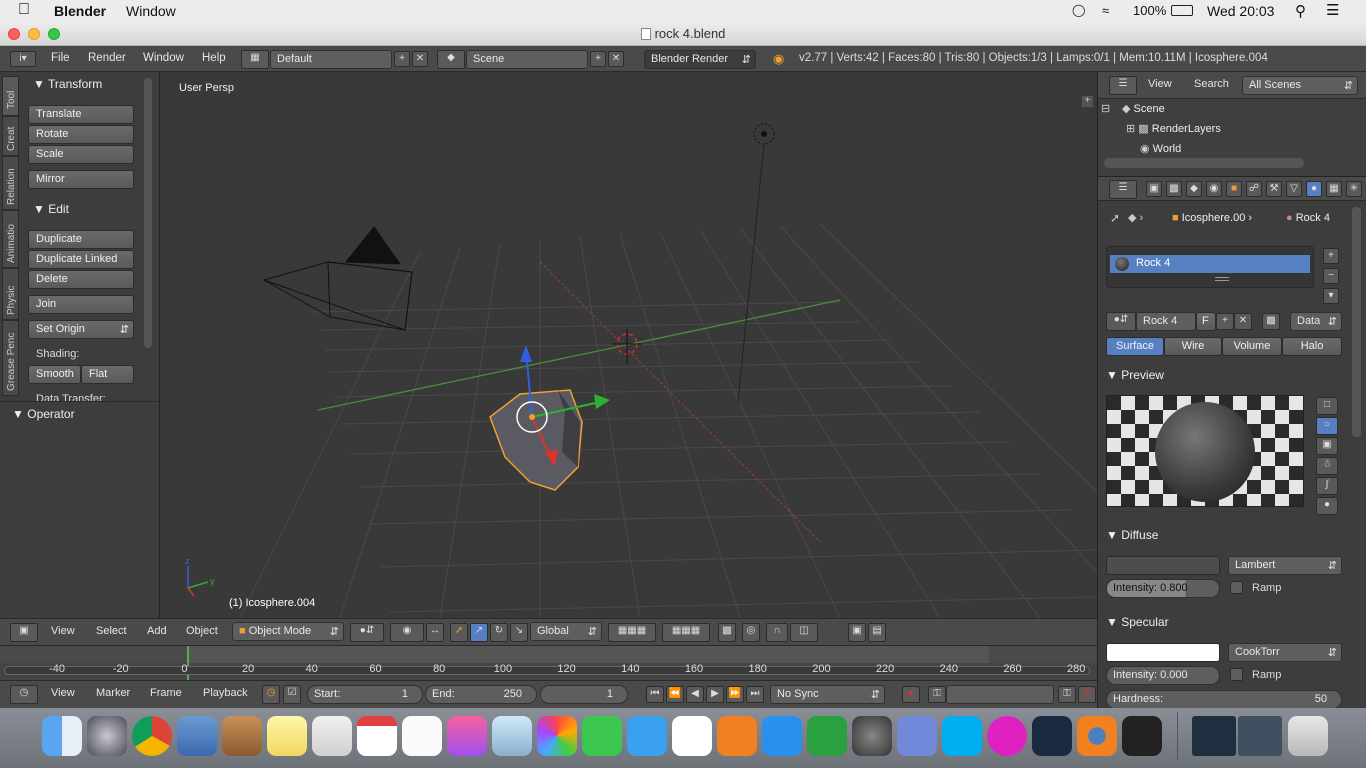  I want to click on play-icon: ▶, so click(715, 694).